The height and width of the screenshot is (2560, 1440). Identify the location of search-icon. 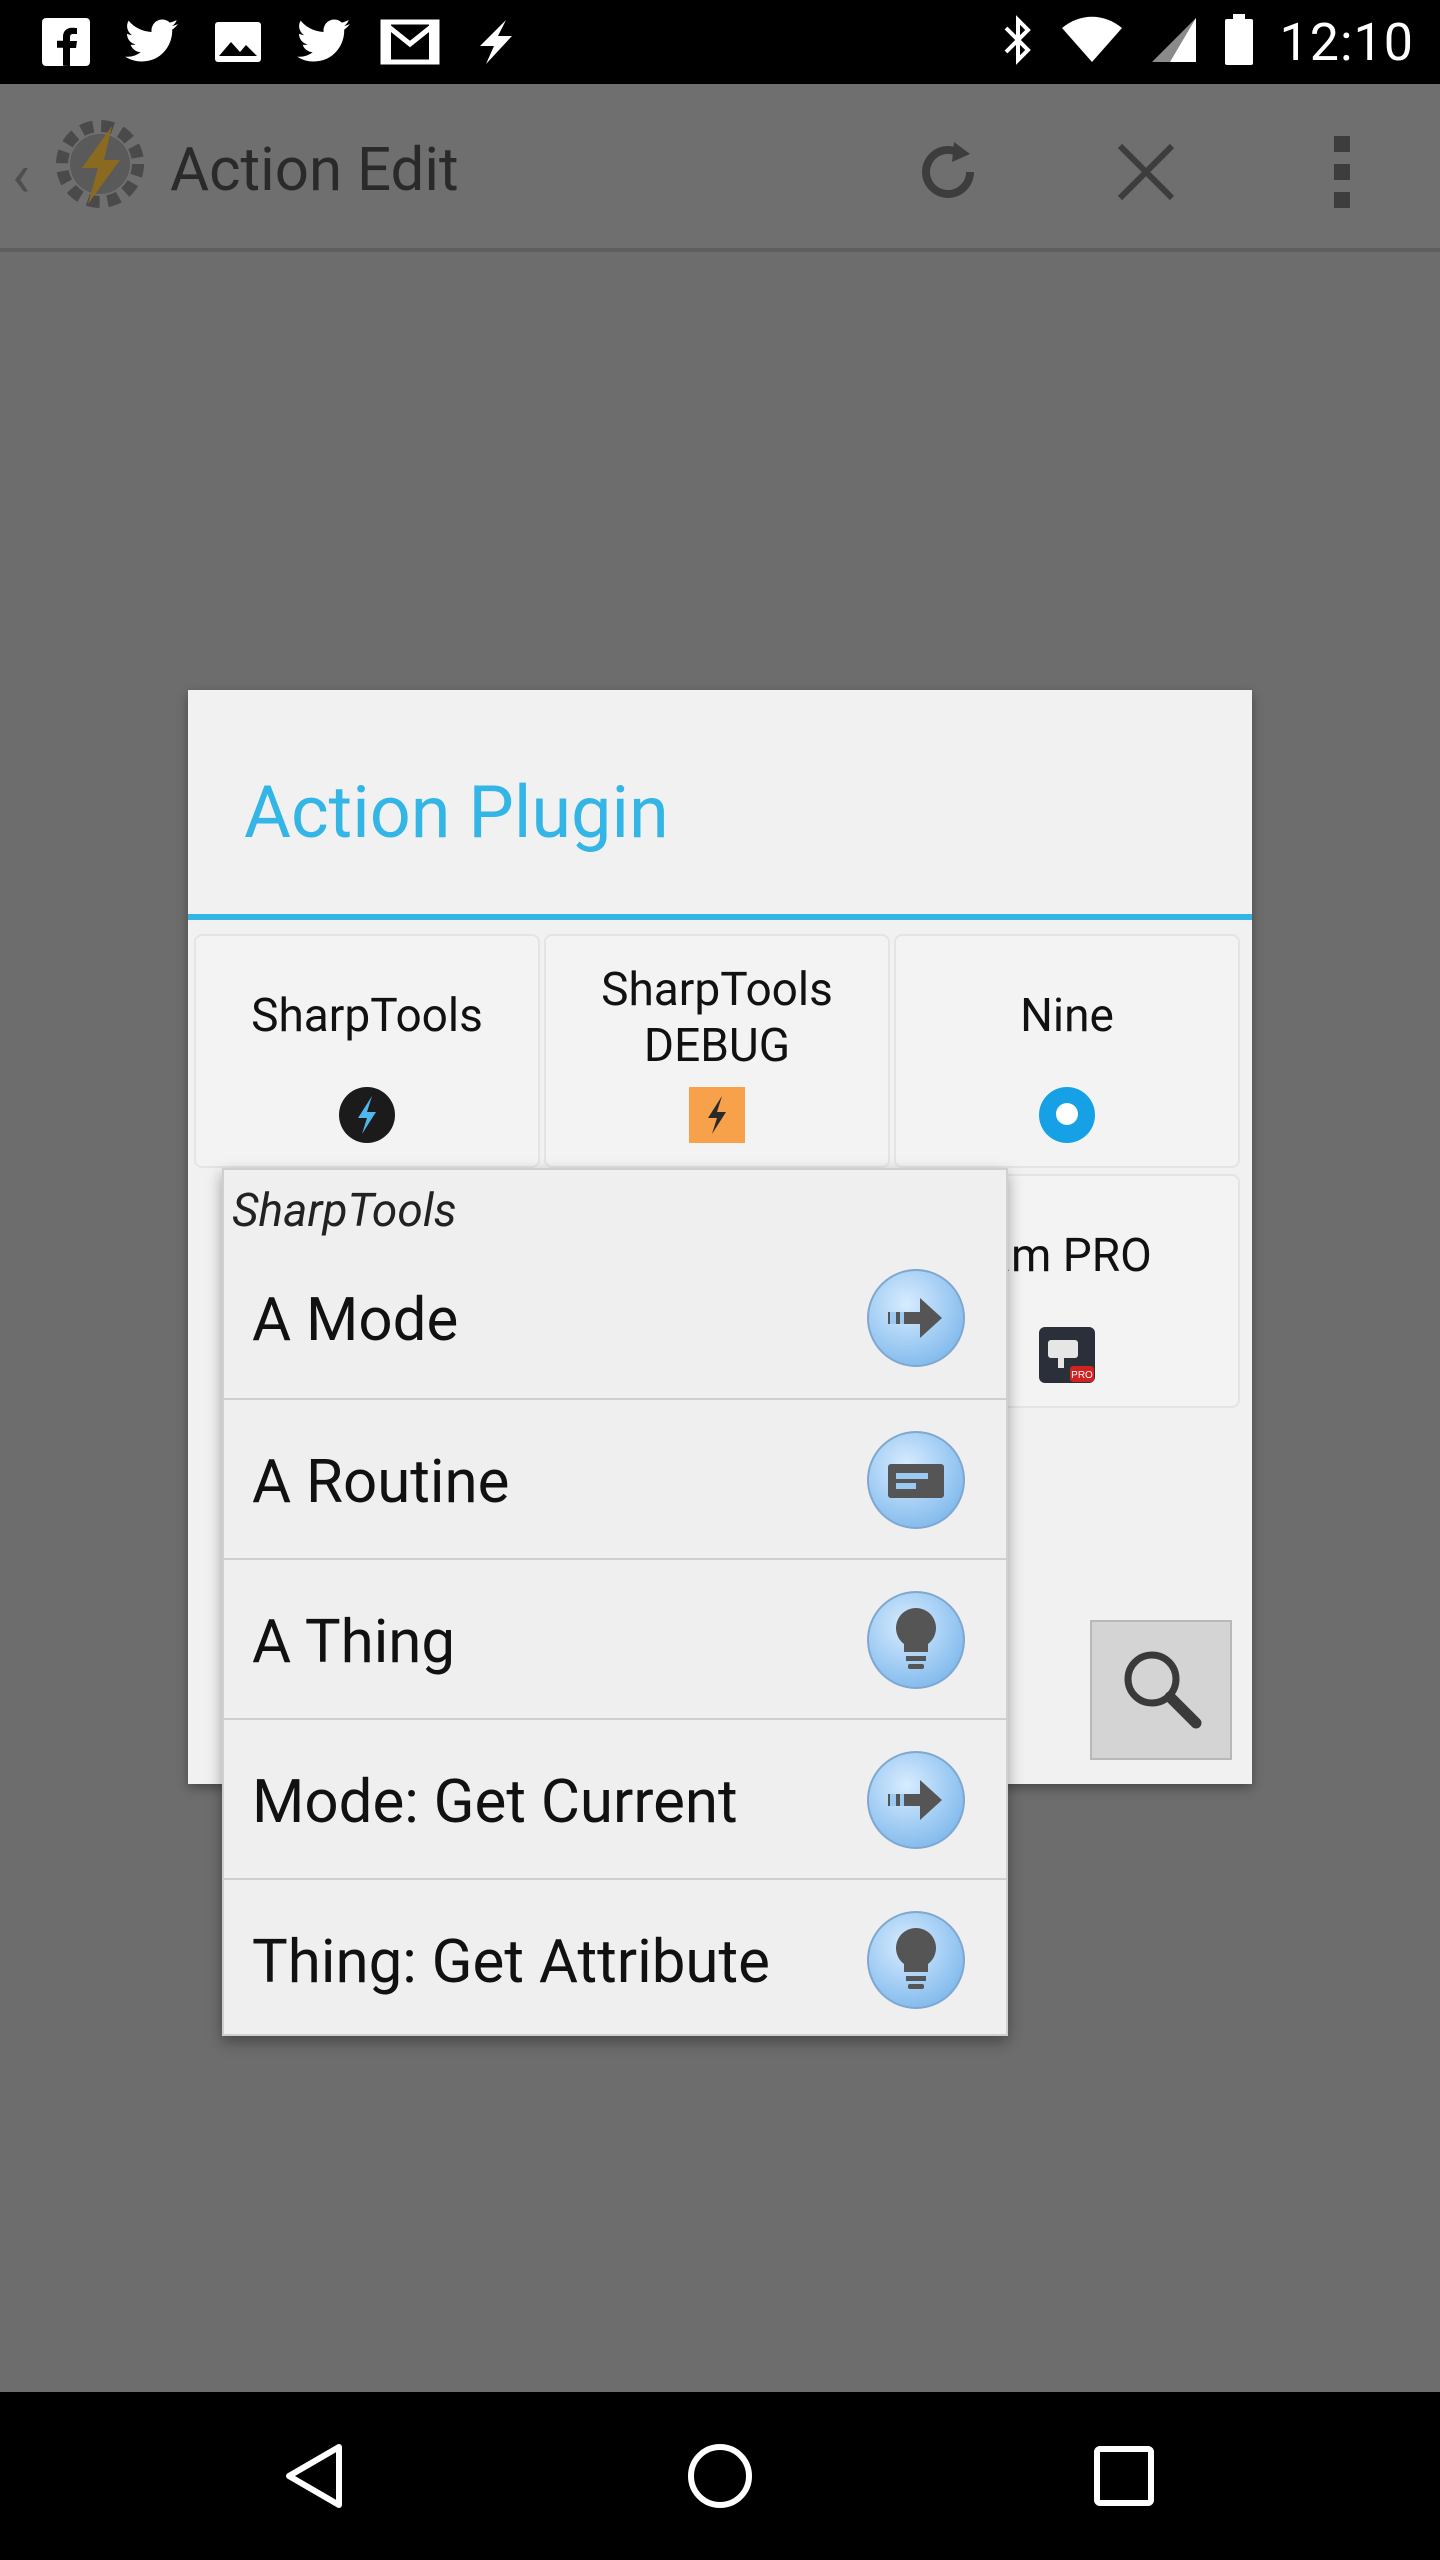
(1161, 1690).